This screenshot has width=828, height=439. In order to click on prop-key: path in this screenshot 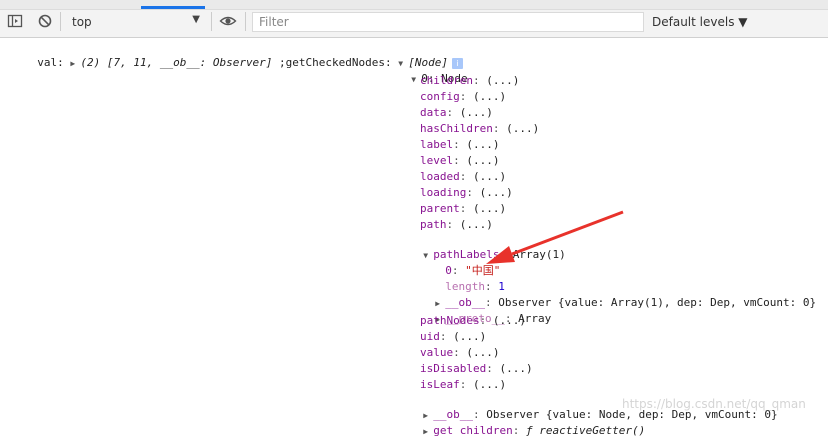, I will do `click(433, 224)`.